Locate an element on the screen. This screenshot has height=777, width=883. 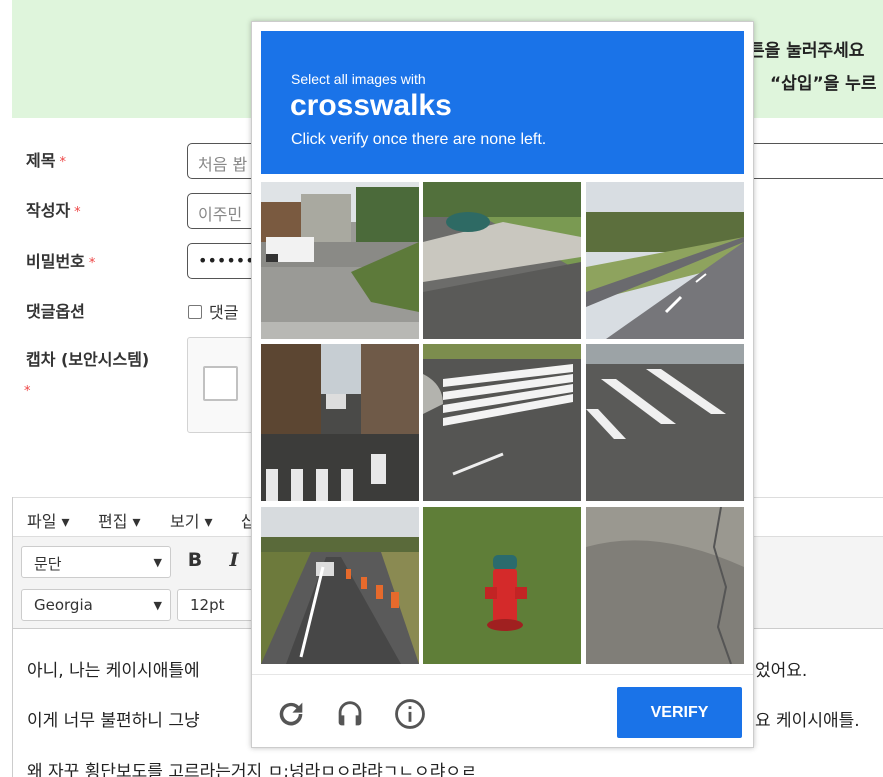
password-label: 비밀번호 * is located at coordinates (61, 261).